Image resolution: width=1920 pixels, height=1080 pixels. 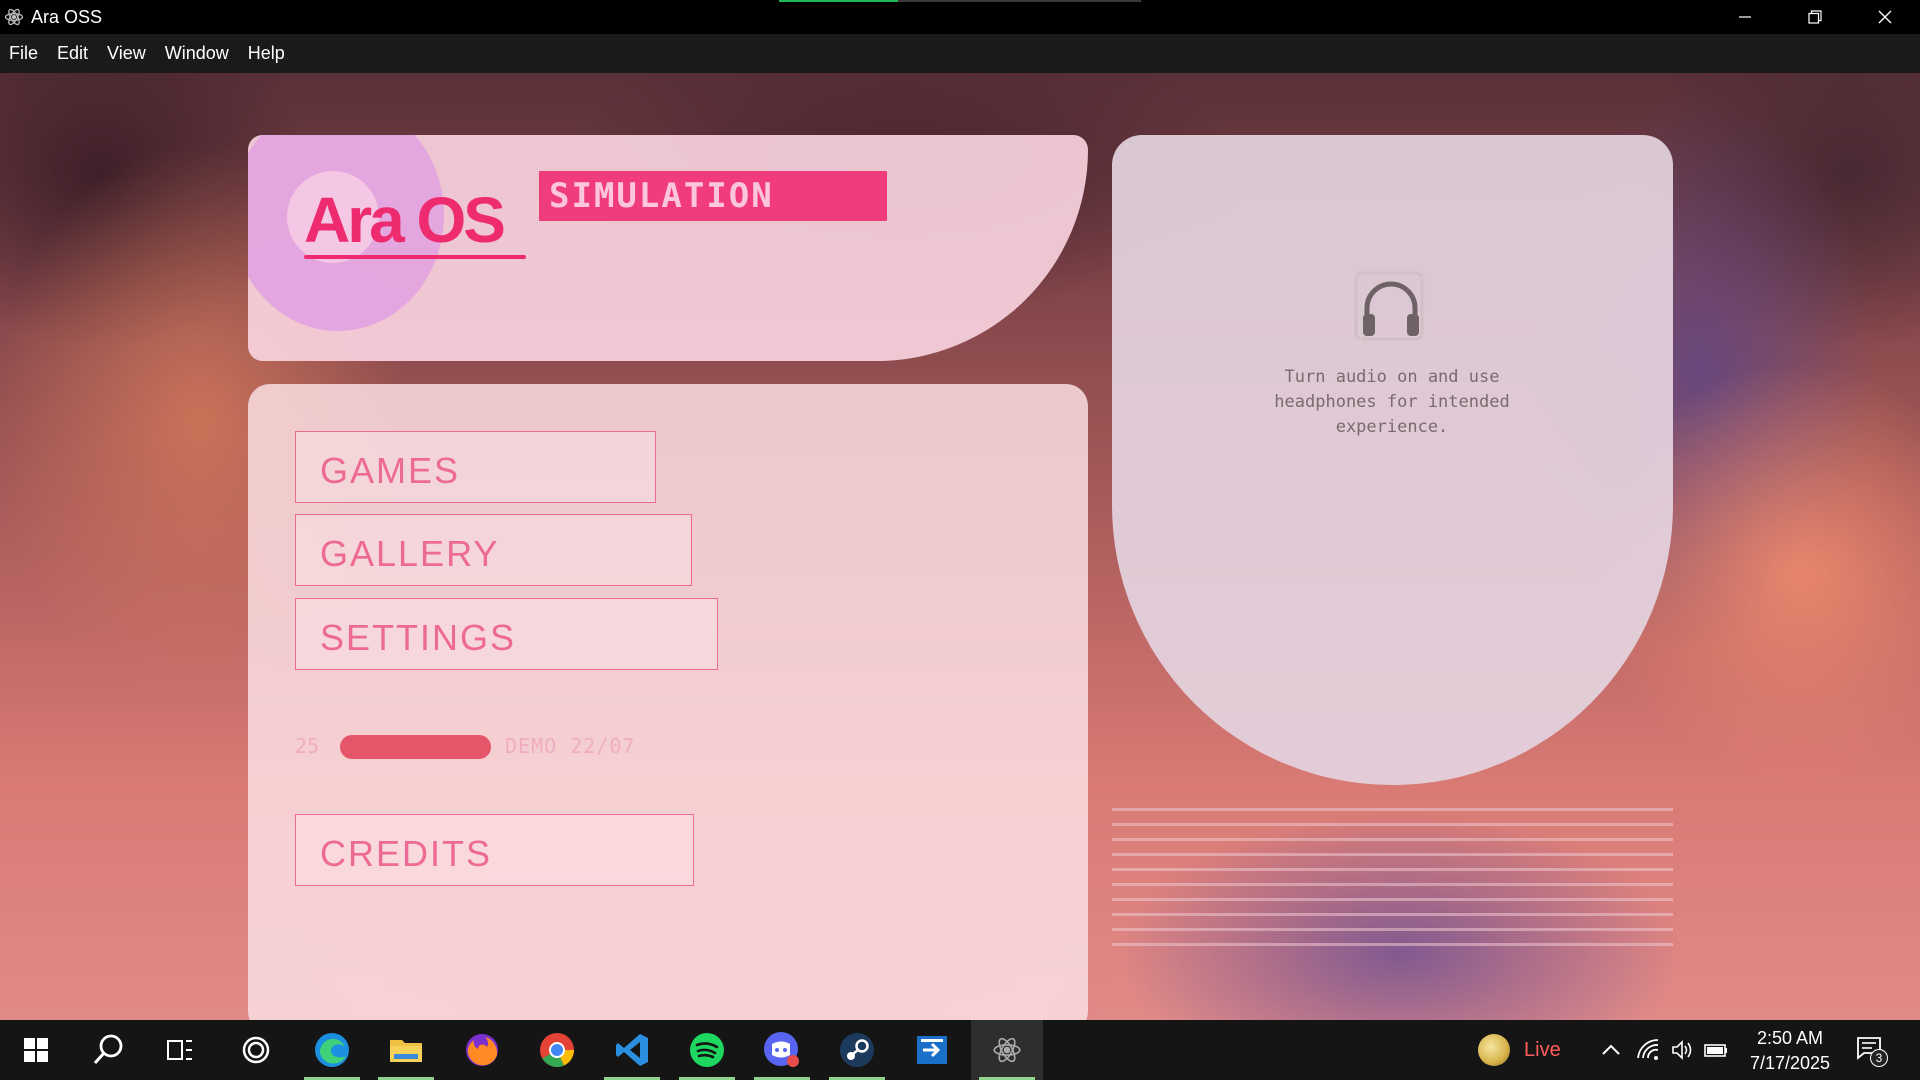 I want to click on cortana-button, so click(x=256, y=1050).